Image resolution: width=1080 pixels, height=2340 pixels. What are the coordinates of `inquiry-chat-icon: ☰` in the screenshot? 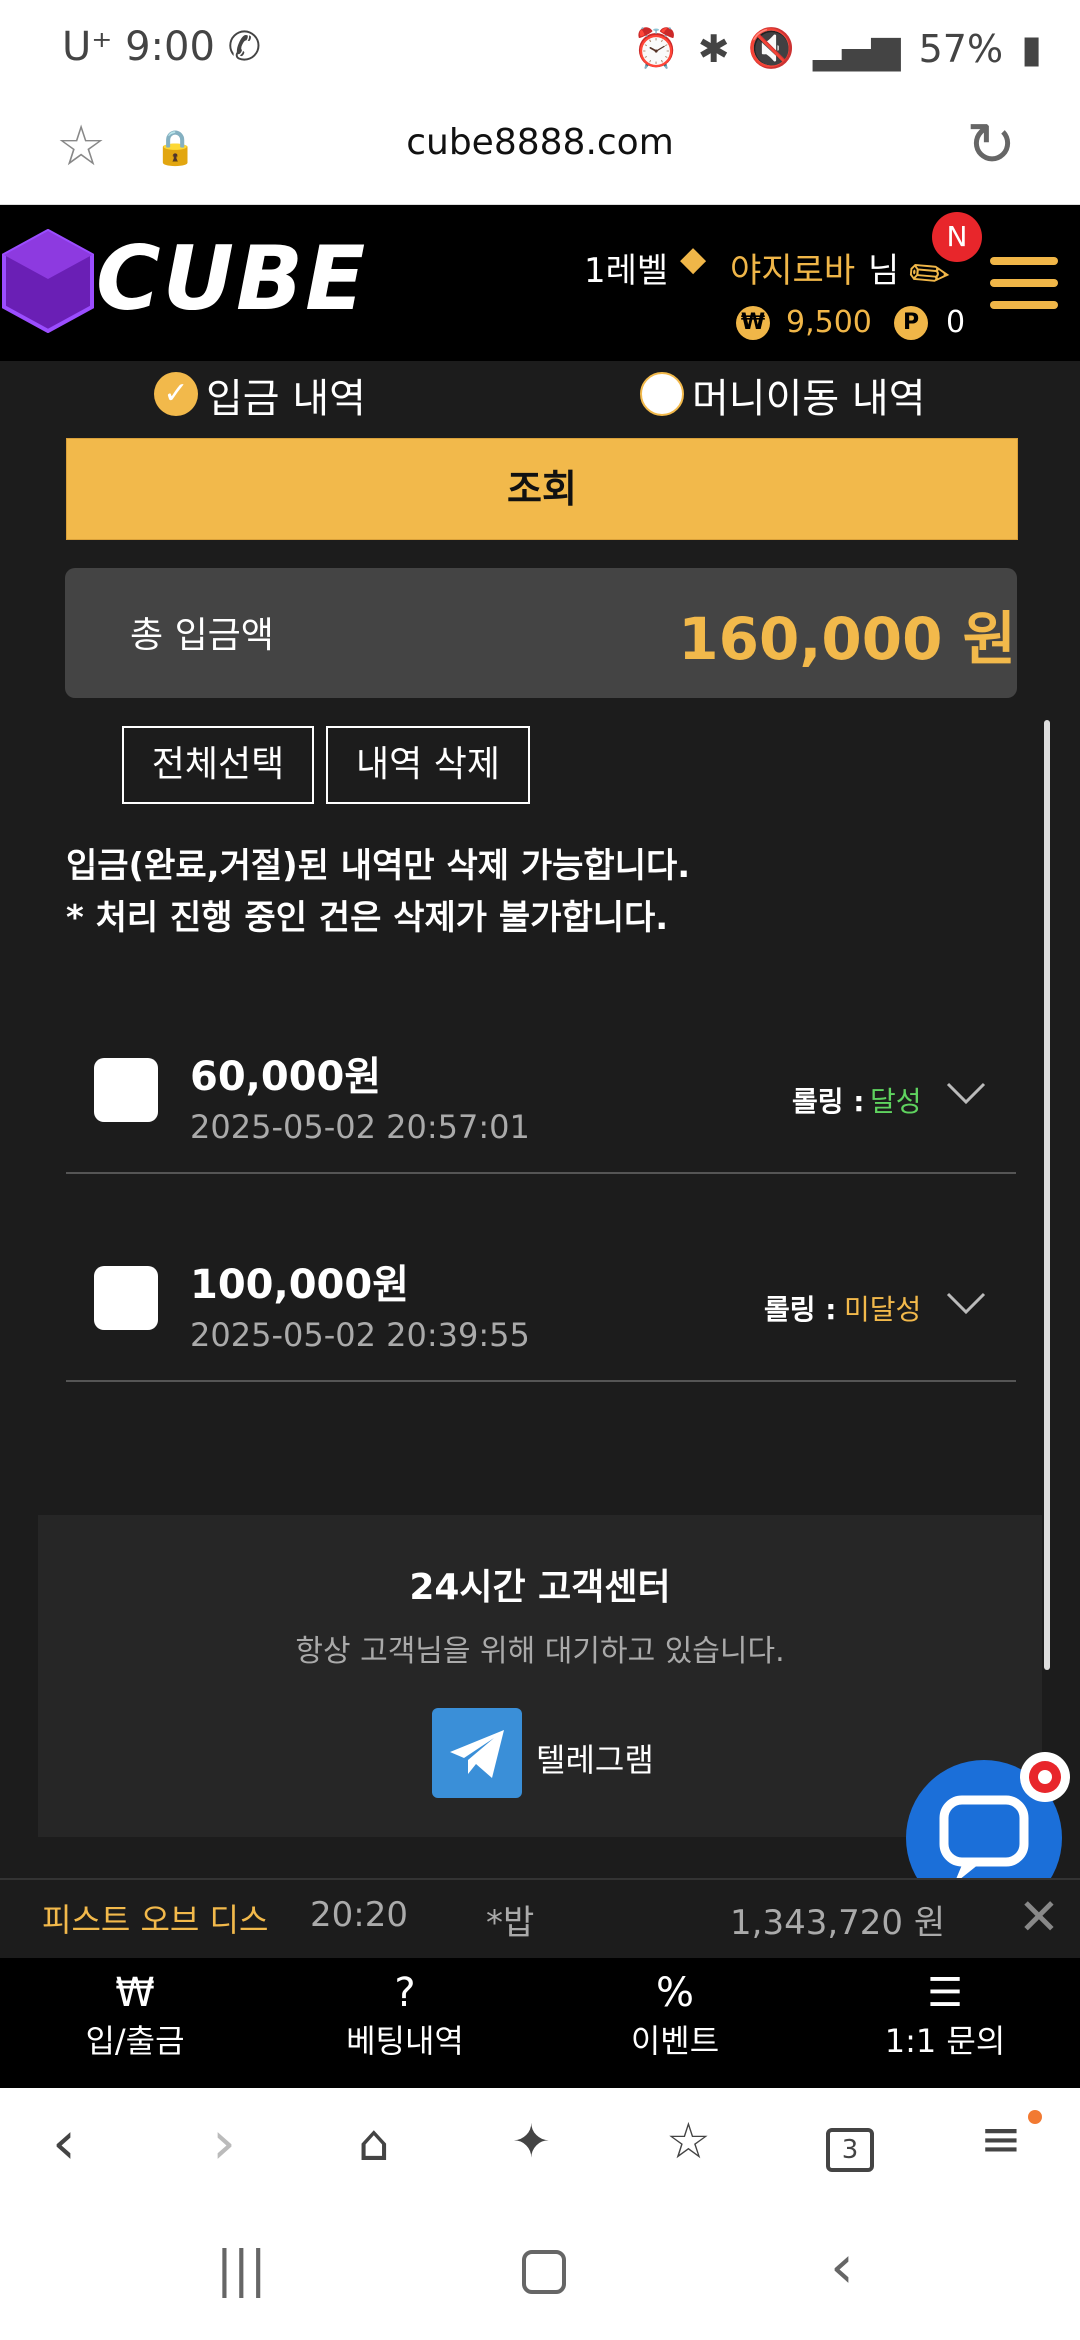 It's located at (945, 1993).